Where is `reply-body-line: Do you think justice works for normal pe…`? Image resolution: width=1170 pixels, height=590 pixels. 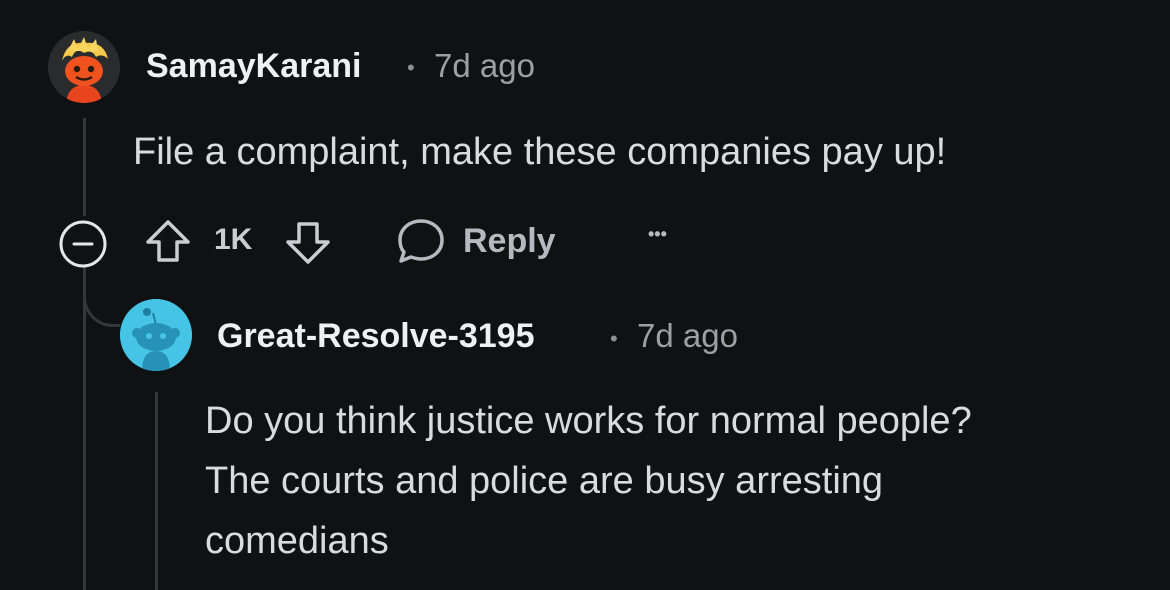
reply-body-line: Do you think justice works for normal pe… is located at coordinates (588, 421).